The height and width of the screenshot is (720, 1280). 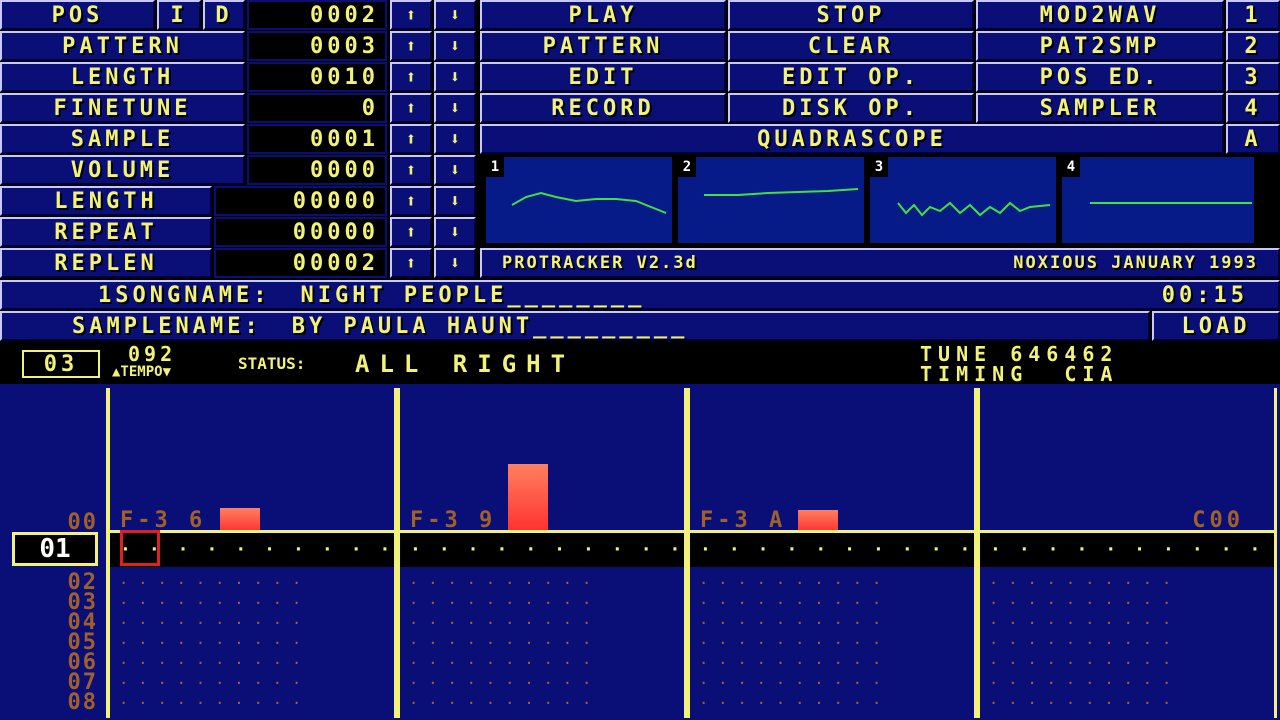 I want to click on replen-down-icon: ⬇, so click(x=455, y=263).